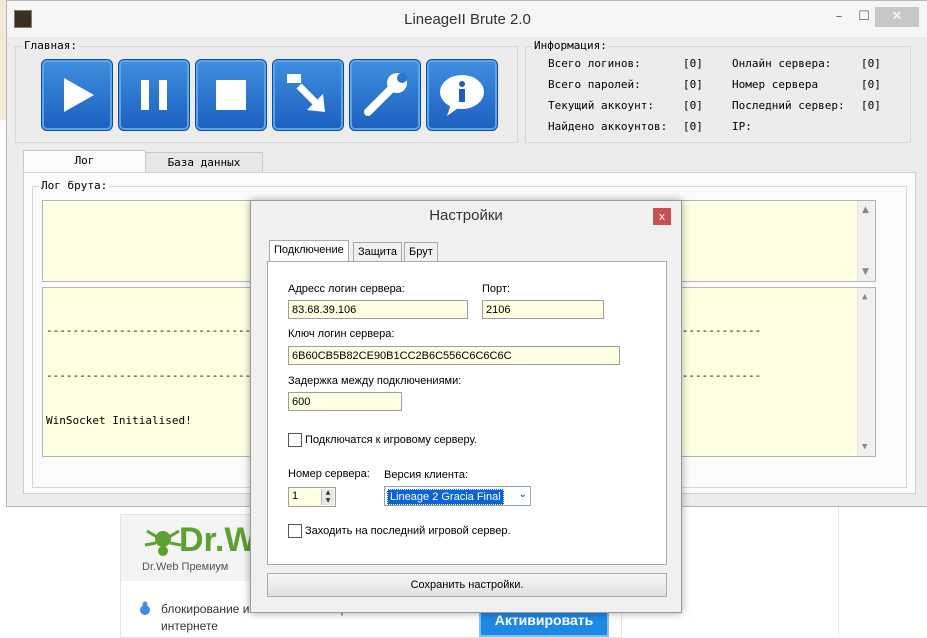 This screenshot has height=638, width=927. What do you see at coordinates (426, 475) in the screenshot?
I see `client-version-label: Версия клиента:` at bounding box center [426, 475].